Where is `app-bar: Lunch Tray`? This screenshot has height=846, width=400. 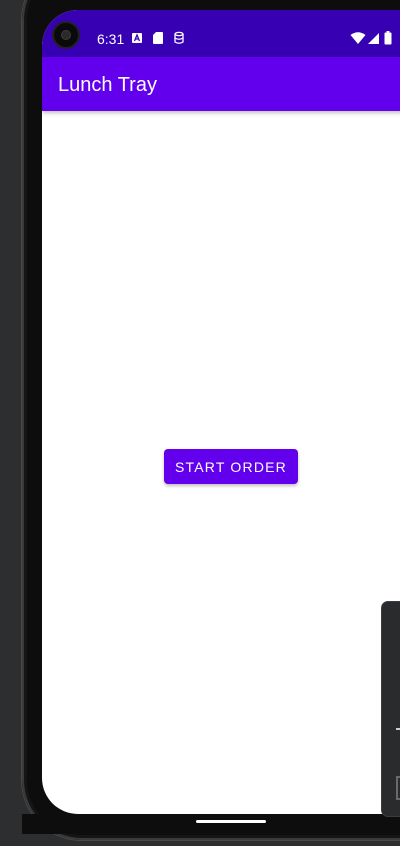
app-bar: Lunch Tray is located at coordinates (221, 84).